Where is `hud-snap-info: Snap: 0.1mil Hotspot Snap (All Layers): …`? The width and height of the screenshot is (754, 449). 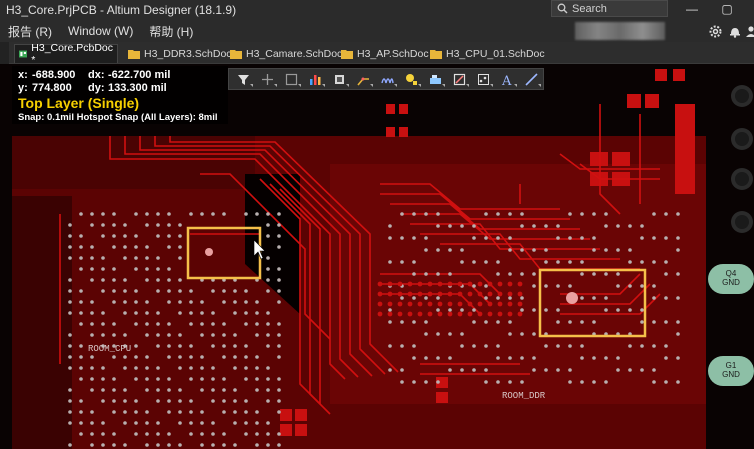
hud-snap-info: Snap: 0.1mil Hotspot Snap (All Layers): … is located at coordinates (118, 117).